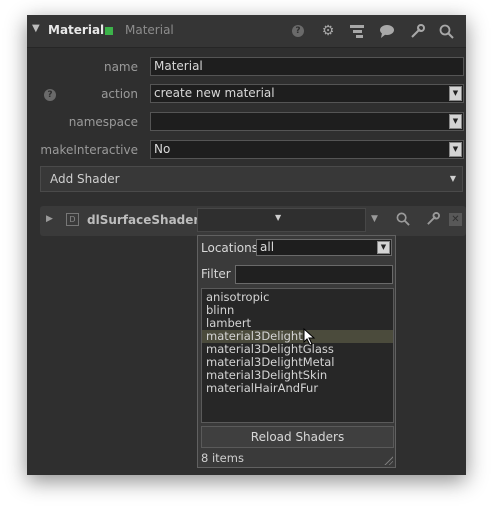 This screenshot has width=493, height=516. What do you see at coordinates (103, 122) in the screenshot?
I see `namespace-label: namespace` at bounding box center [103, 122].